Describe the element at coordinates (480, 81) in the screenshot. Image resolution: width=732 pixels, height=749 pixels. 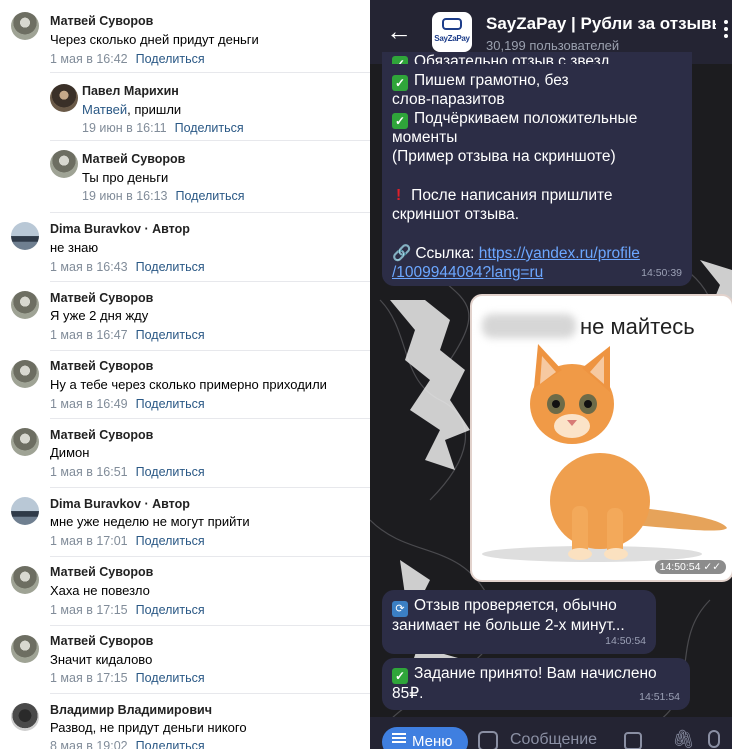
I see `message-line: ✓ Пишем грамотно, без` at that location.